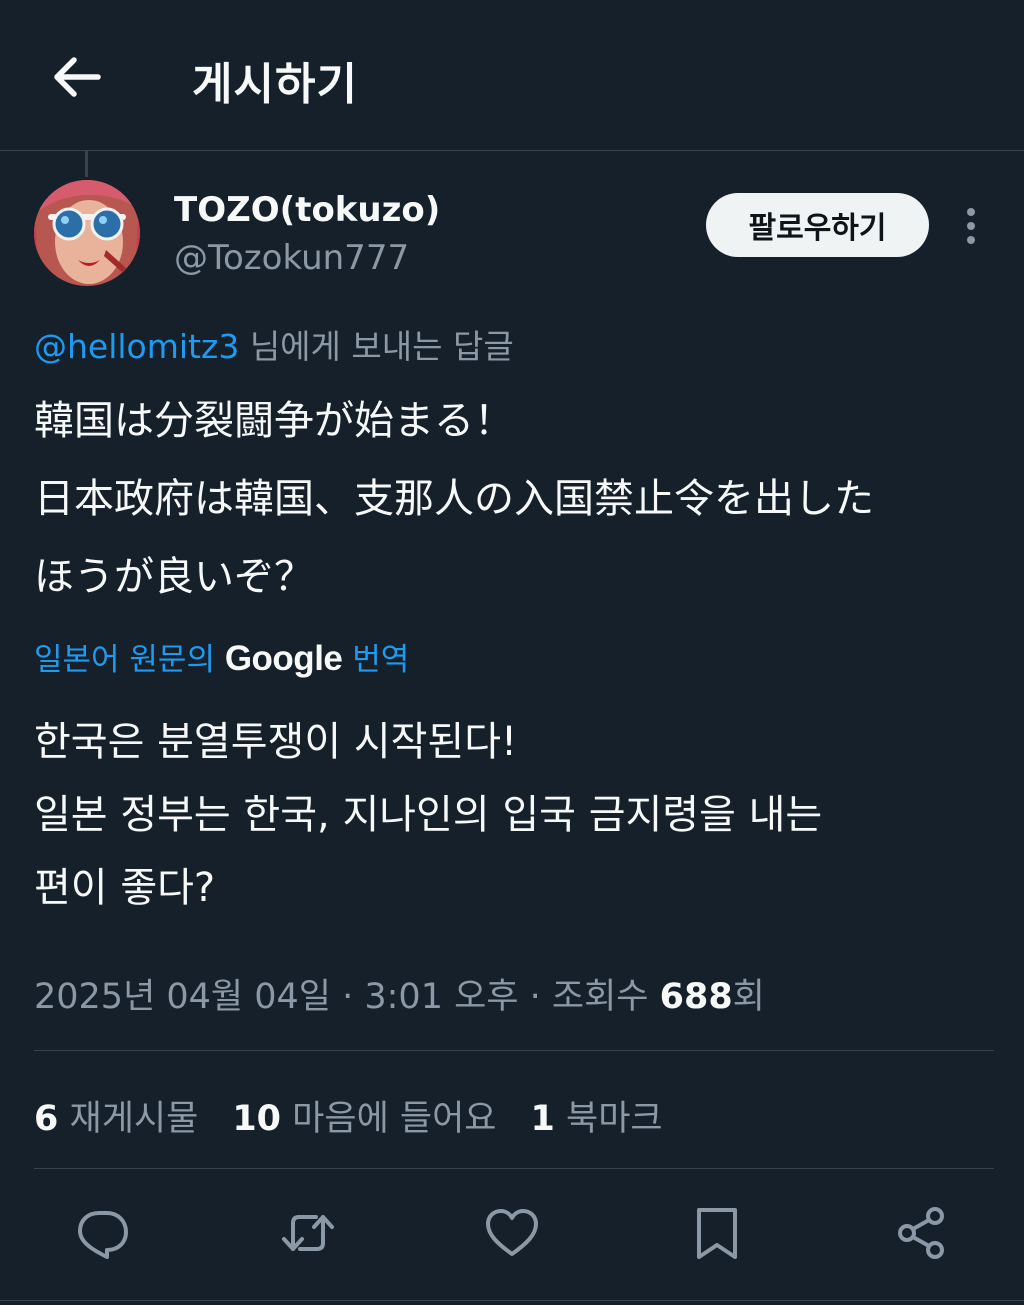 The height and width of the screenshot is (1305, 1024). Describe the element at coordinates (134, 1119) in the screenshot. I see `reposts-label: 재게시물` at that location.